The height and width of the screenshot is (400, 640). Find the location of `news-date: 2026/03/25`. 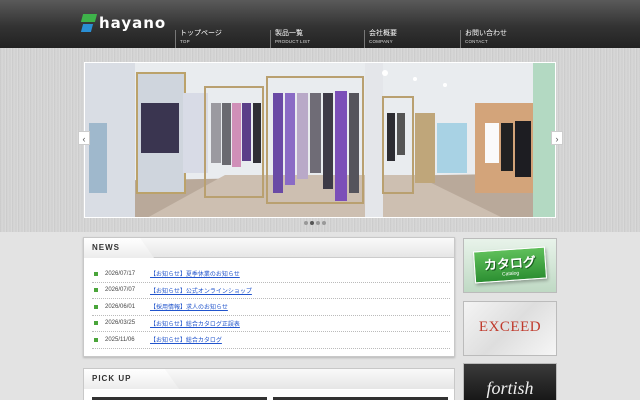

news-date: 2026/03/25 is located at coordinates (120, 323).